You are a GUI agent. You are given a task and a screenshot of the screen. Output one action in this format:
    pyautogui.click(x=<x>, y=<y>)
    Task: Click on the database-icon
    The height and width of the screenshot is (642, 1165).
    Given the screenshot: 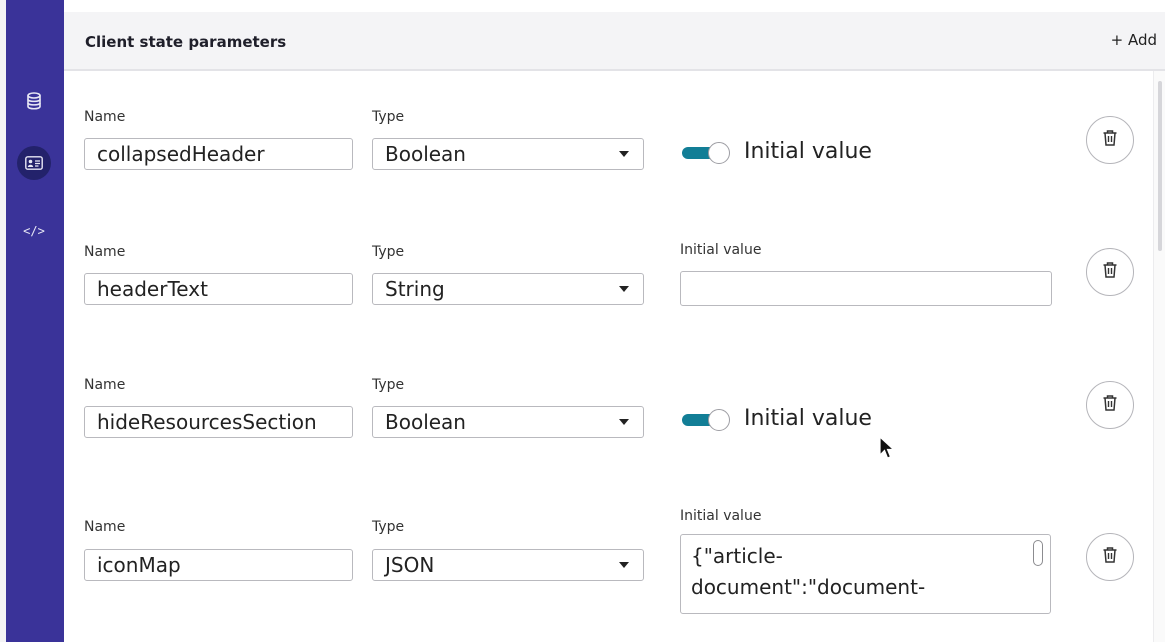 What is the action you would take?
    pyautogui.click(x=34, y=101)
    